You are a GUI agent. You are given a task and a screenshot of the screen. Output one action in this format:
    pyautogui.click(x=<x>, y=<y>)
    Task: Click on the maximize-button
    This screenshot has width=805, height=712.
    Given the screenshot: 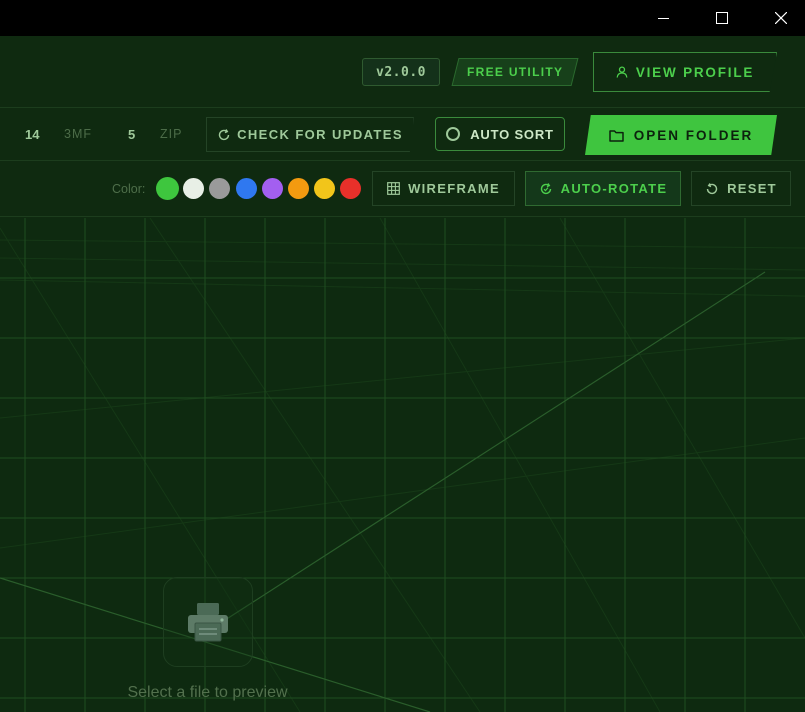 What is the action you would take?
    pyautogui.click(x=722, y=18)
    